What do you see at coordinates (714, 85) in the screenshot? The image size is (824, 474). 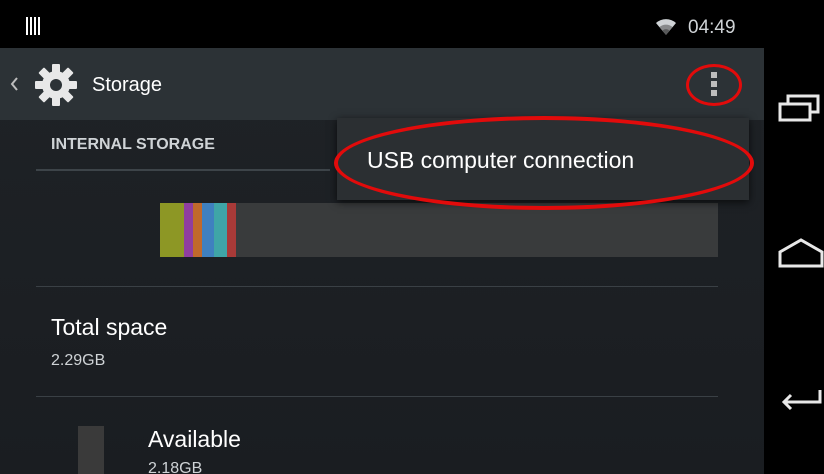 I see `overflow-highlight-annotation` at bounding box center [714, 85].